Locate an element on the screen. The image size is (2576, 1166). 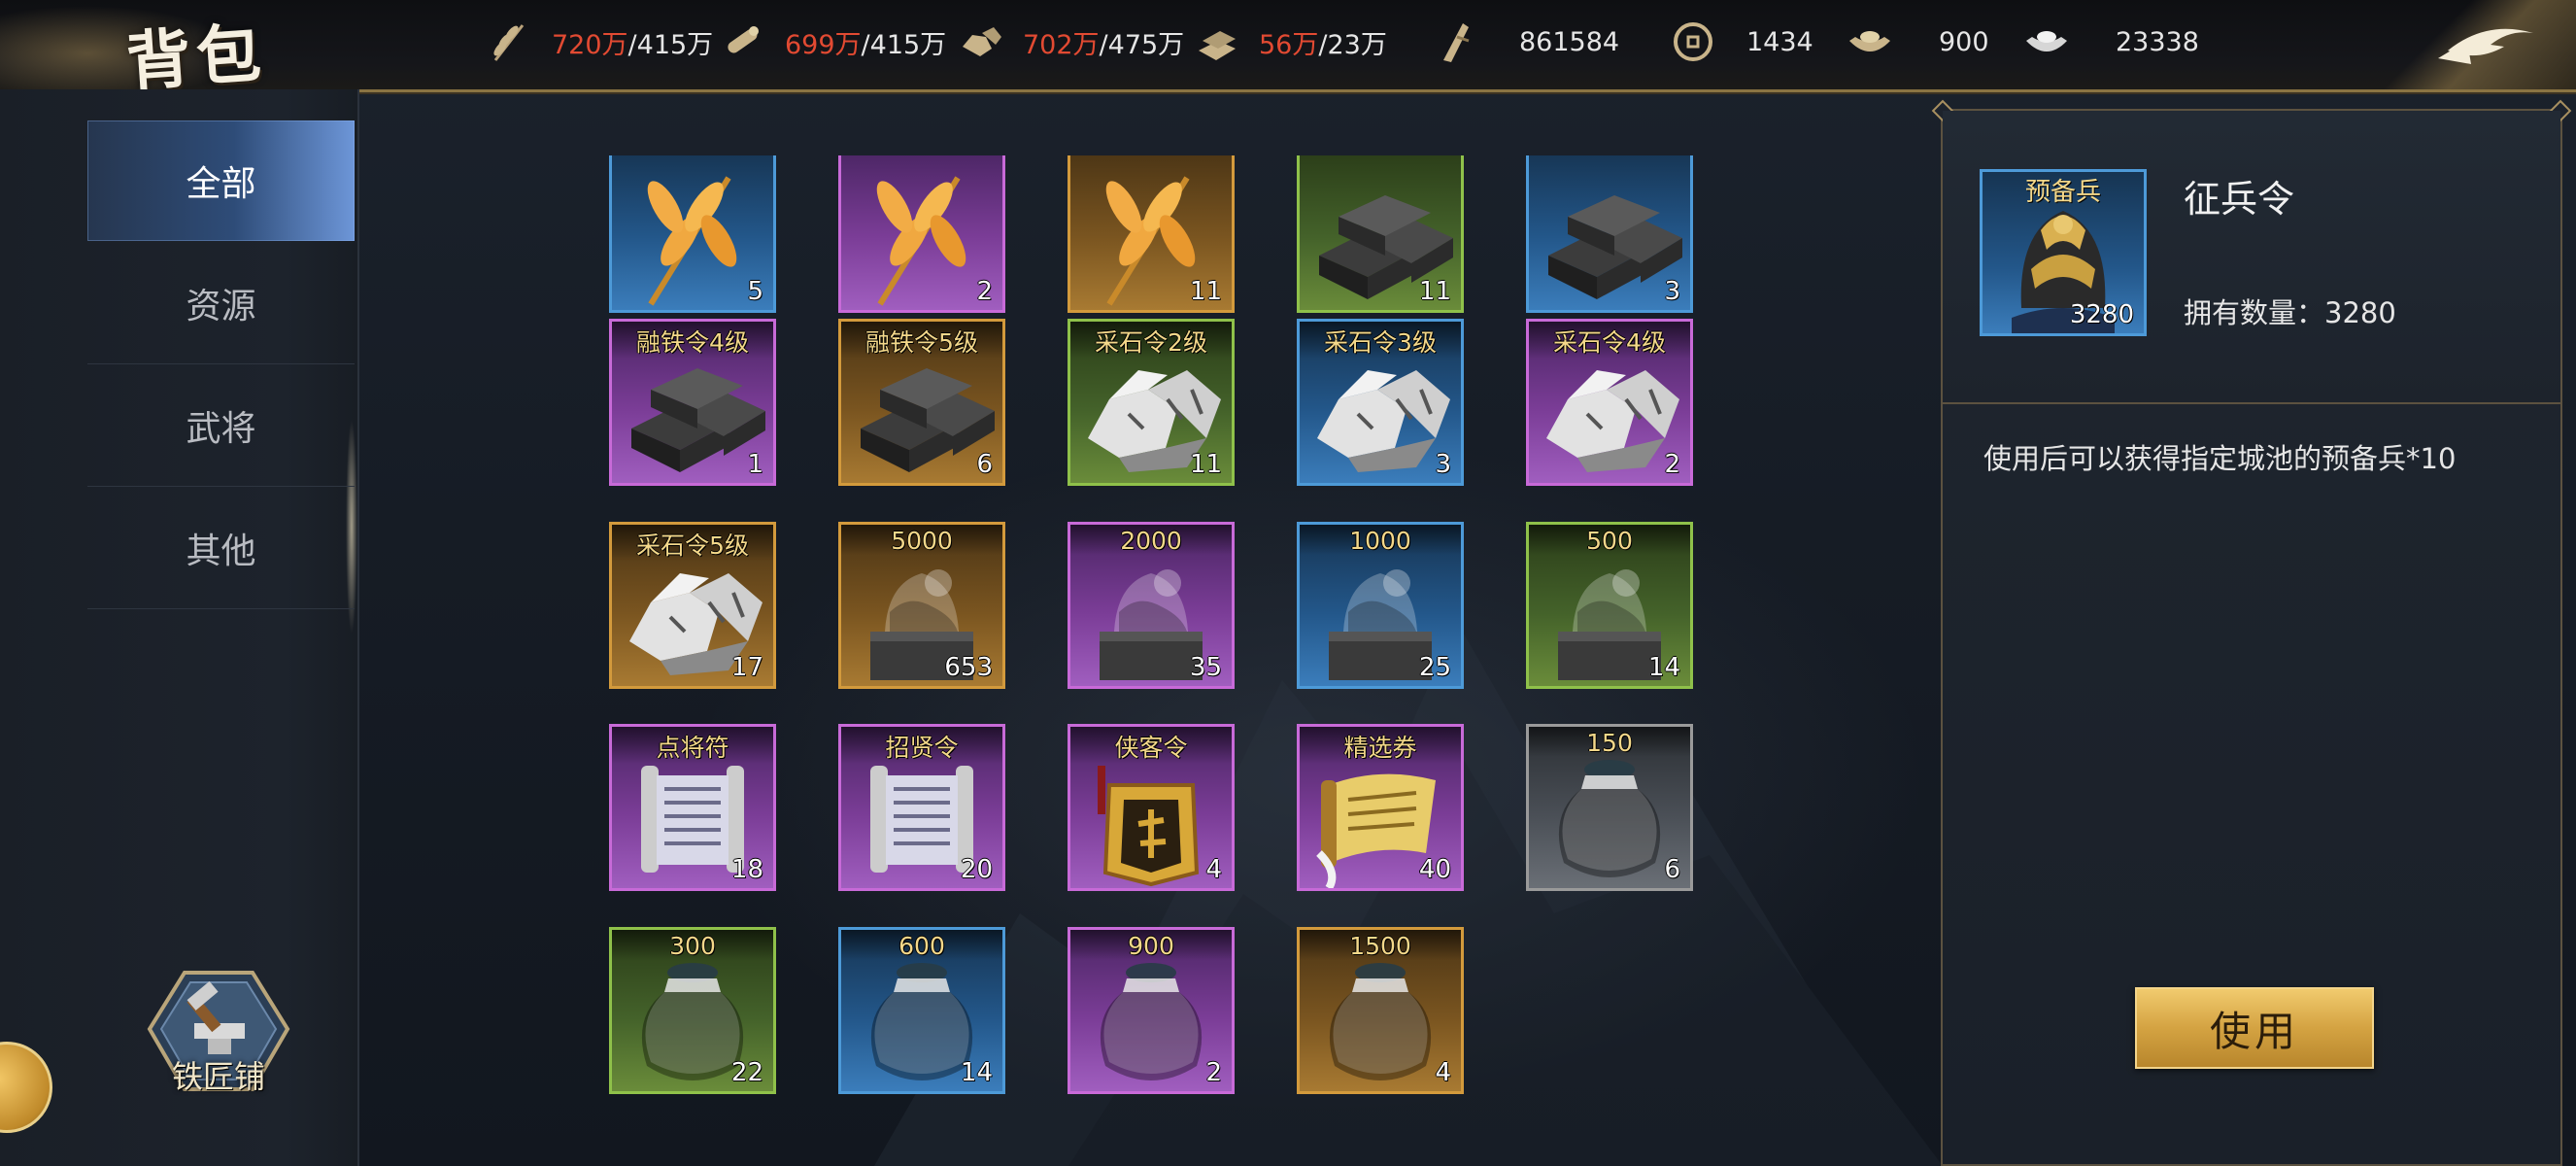
item-tag: 采石令2级 is located at coordinates (1151, 340).